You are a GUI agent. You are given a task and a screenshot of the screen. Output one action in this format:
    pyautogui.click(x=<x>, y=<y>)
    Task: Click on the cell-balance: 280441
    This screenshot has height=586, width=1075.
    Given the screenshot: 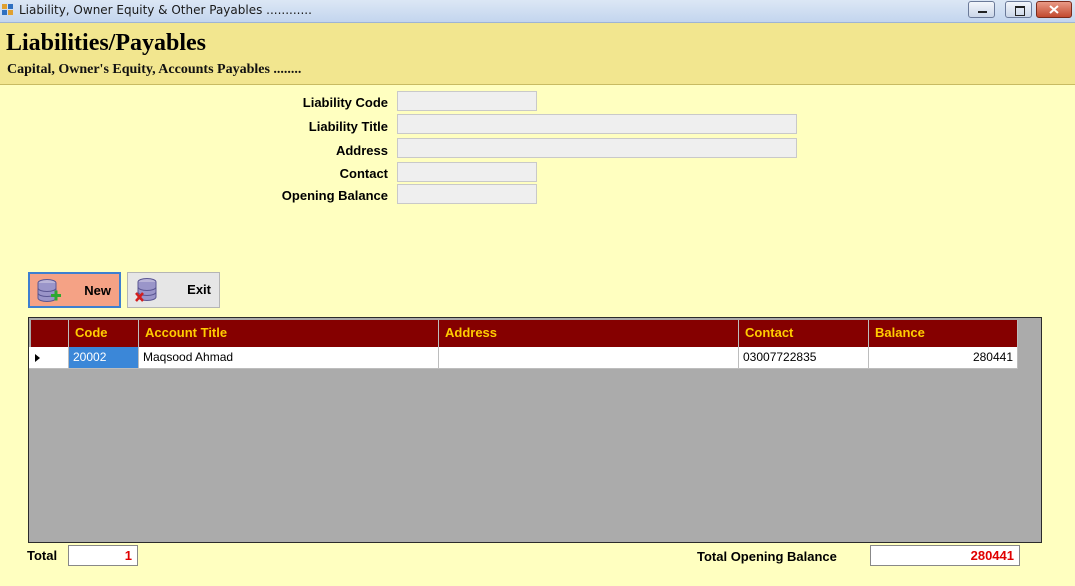 What is the action you would take?
    pyautogui.click(x=943, y=358)
    